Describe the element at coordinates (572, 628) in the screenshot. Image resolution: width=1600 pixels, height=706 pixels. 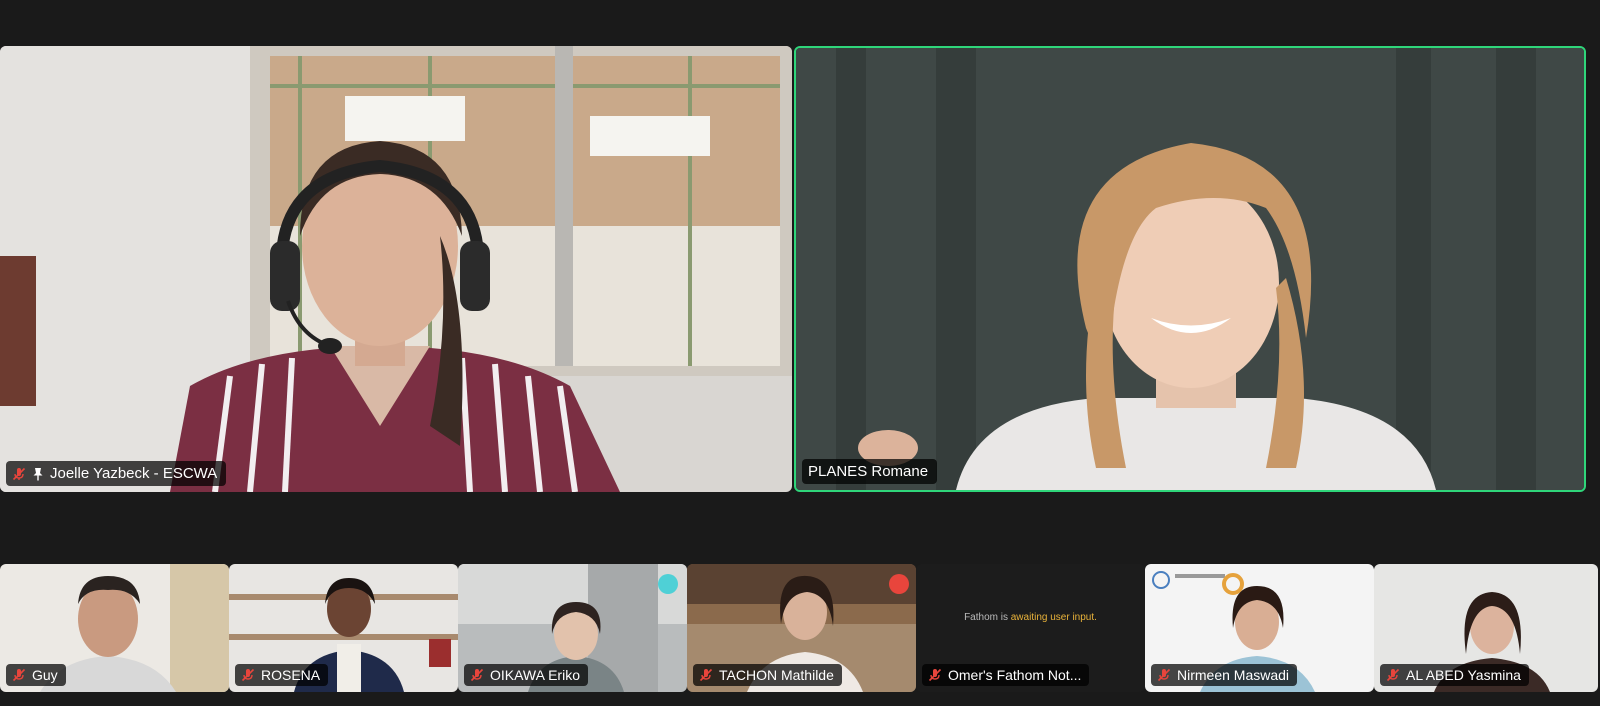
I see `video-tile-oikawa-eriko: OIKAWA Eriko` at that location.